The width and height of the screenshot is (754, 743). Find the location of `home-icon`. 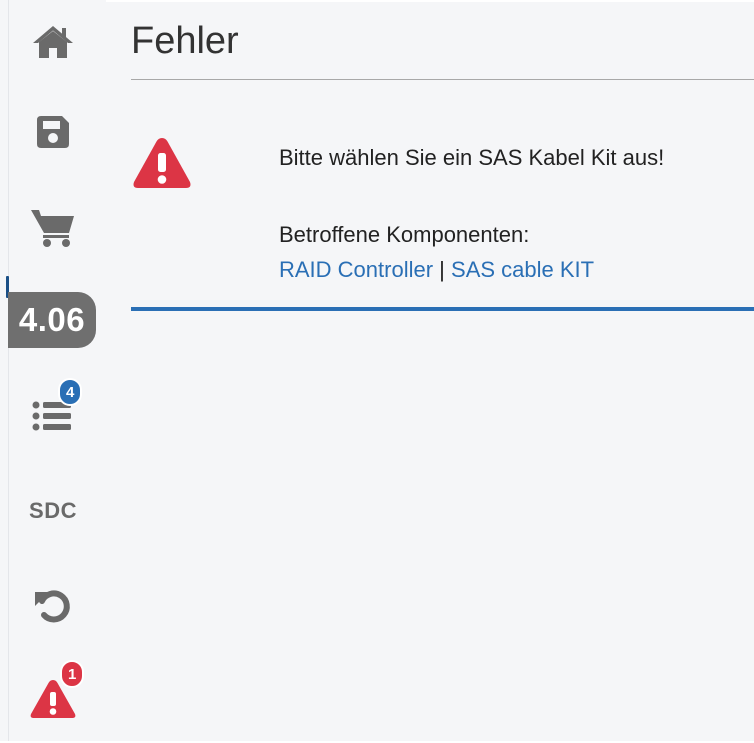

home-icon is located at coordinates (53, 42).